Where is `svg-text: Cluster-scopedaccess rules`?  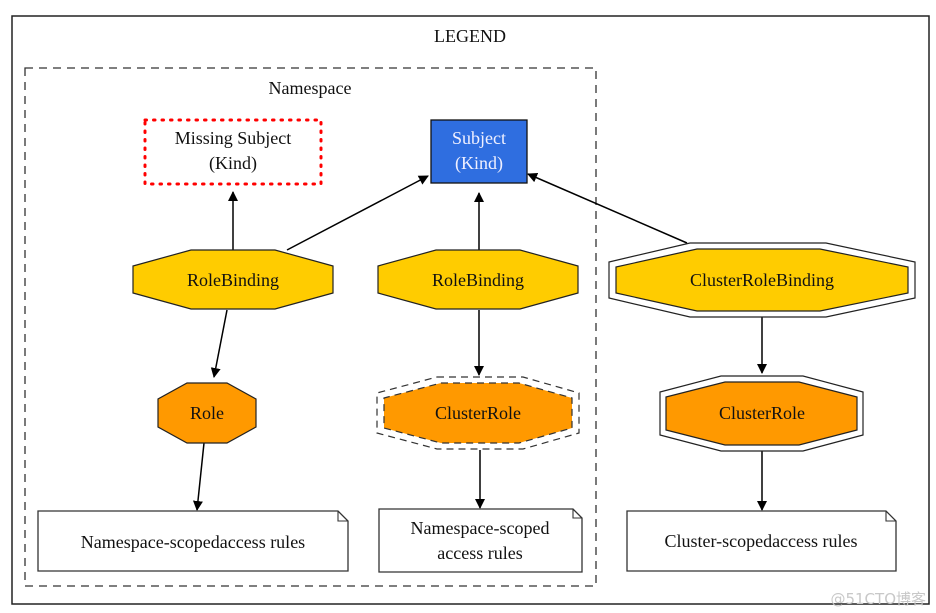 svg-text: Cluster-scopedaccess rules is located at coordinates (760, 541).